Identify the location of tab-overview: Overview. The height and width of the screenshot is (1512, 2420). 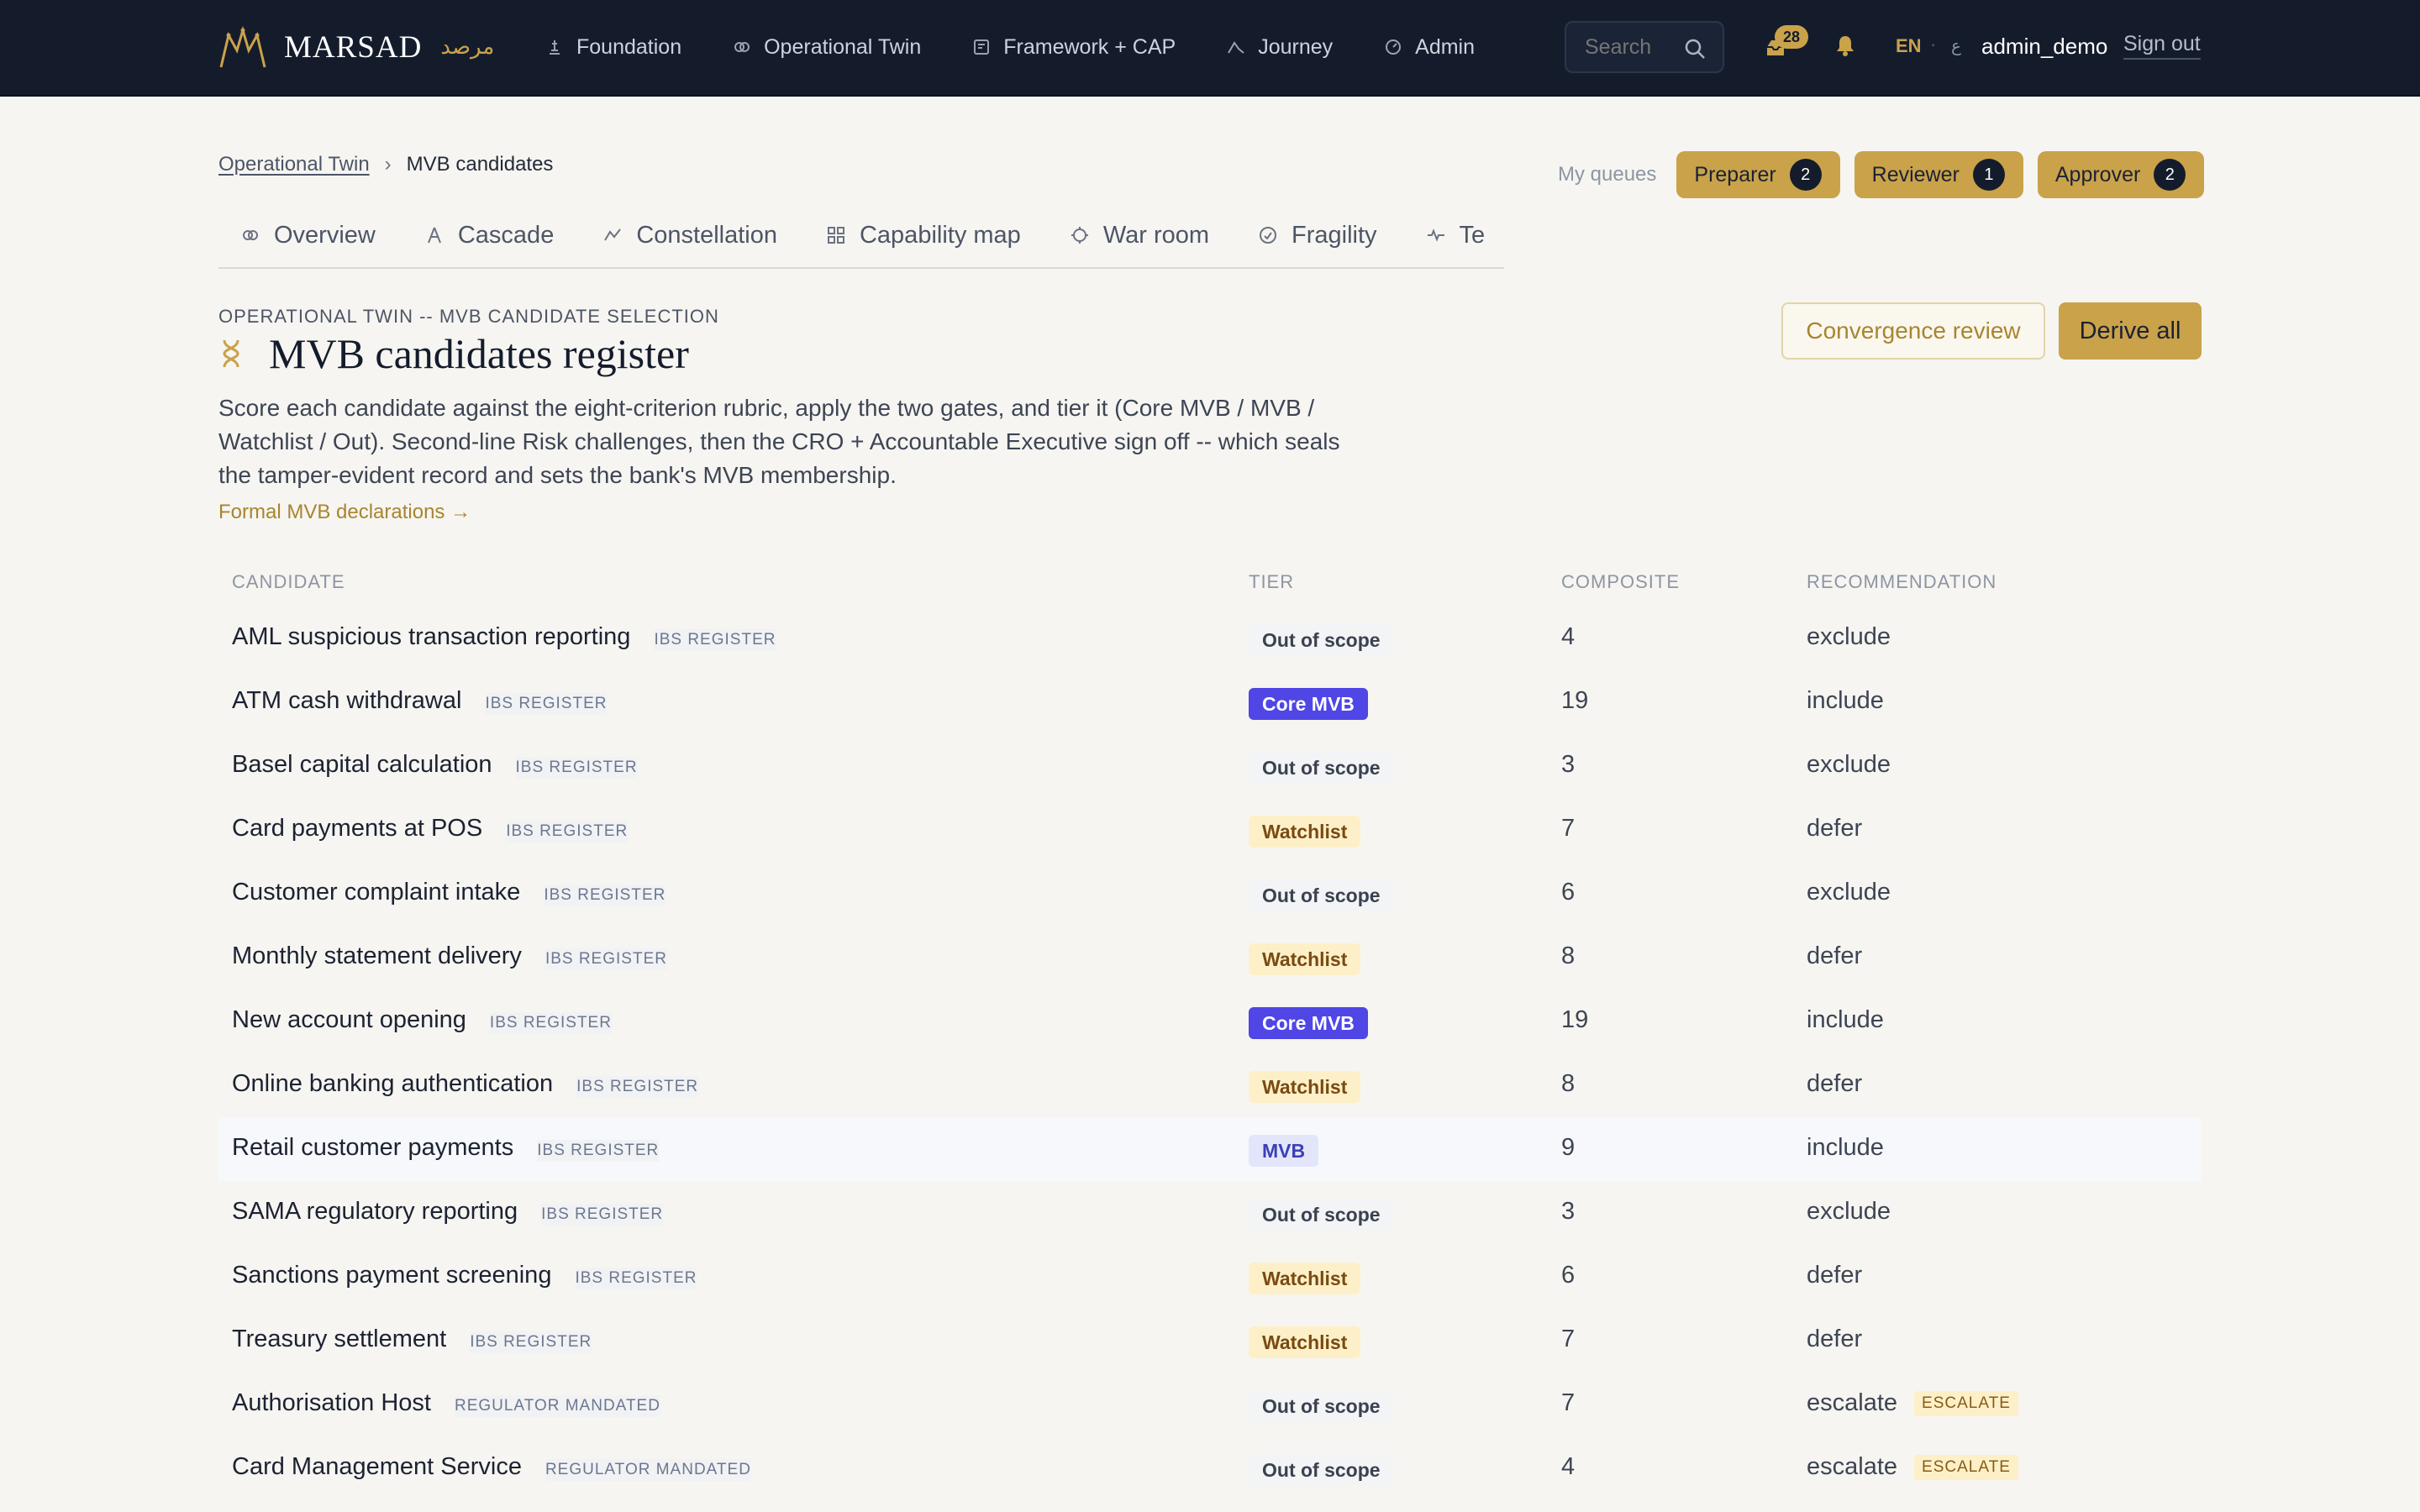
(310, 235).